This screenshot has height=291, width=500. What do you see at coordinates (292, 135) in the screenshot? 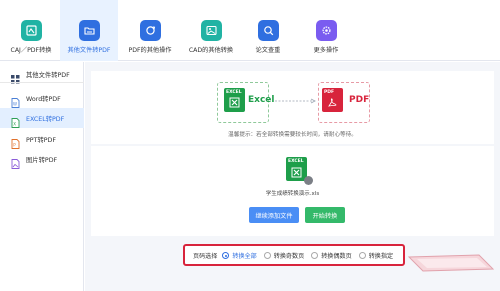
I see `tip-text: 温馨提示：若全部转换需要较长时间，请耐心等待。` at bounding box center [292, 135].